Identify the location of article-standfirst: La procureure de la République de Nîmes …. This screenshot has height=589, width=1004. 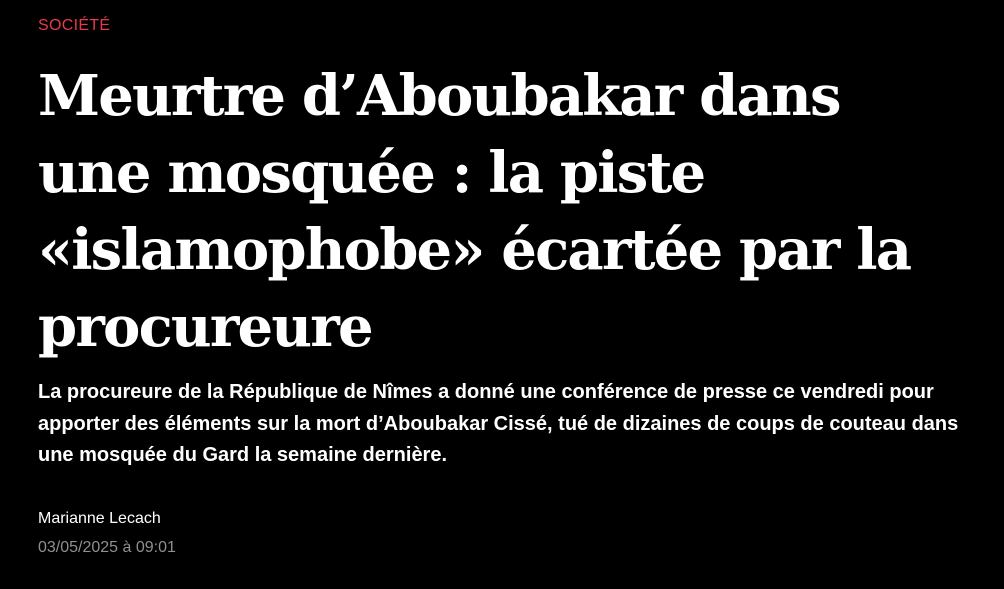
(498, 423).